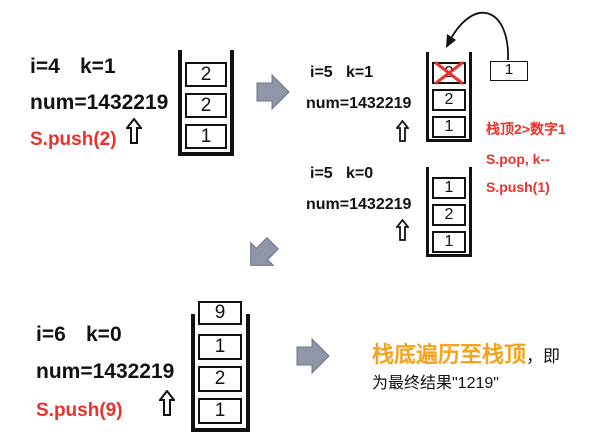 This screenshot has height=445, width=599. Describe the element at coordinates (264, 251) in the screenshot. I see `down-left-arrow-icon` at that location.